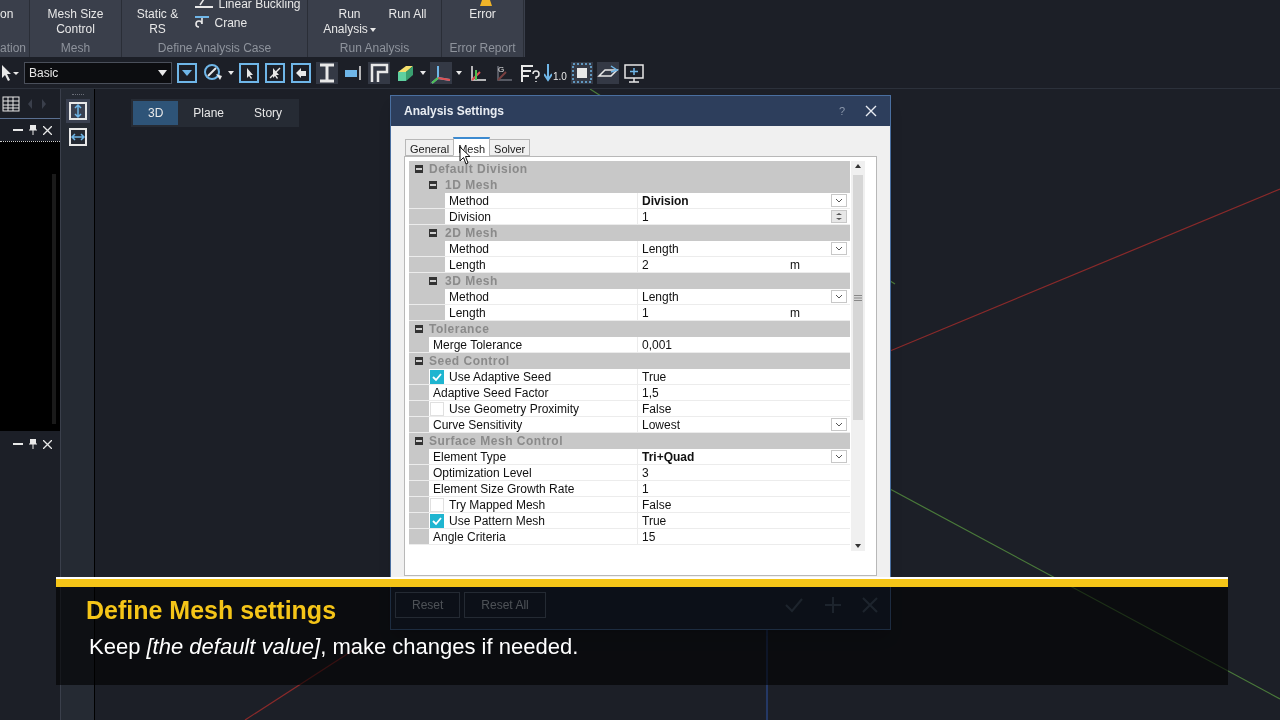  What do you see at coordinates (629, 457) in the screenshot?
I see `property-row: Element Type Tri+Quad` at bounding box center [629, 457].